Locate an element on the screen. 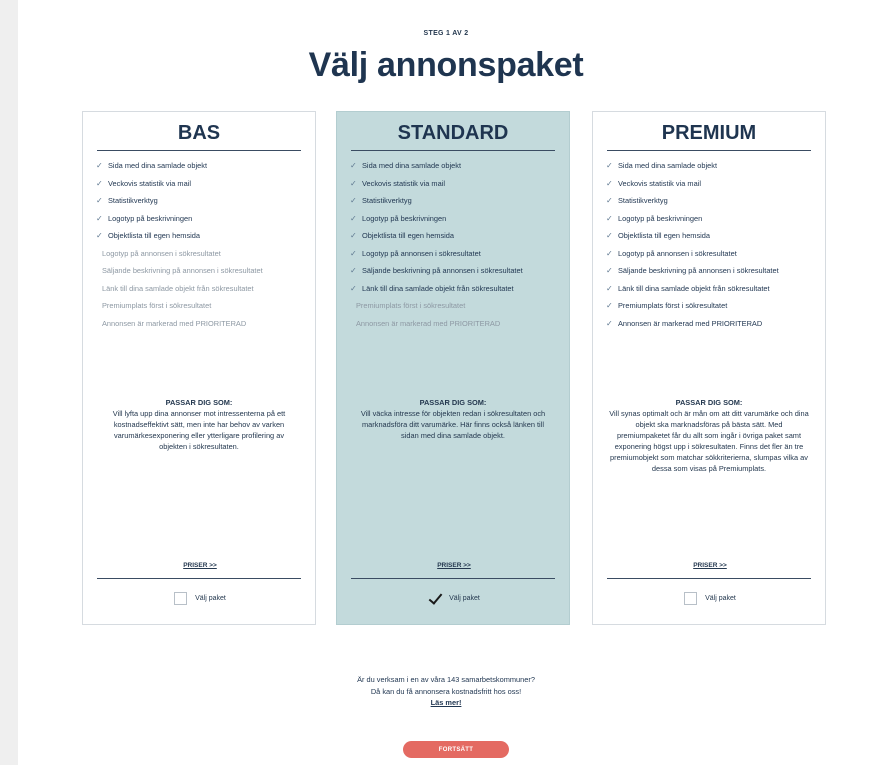 The image size is (874, 765). choose-package-label: Välj paket is located at coordinates (464, 598).